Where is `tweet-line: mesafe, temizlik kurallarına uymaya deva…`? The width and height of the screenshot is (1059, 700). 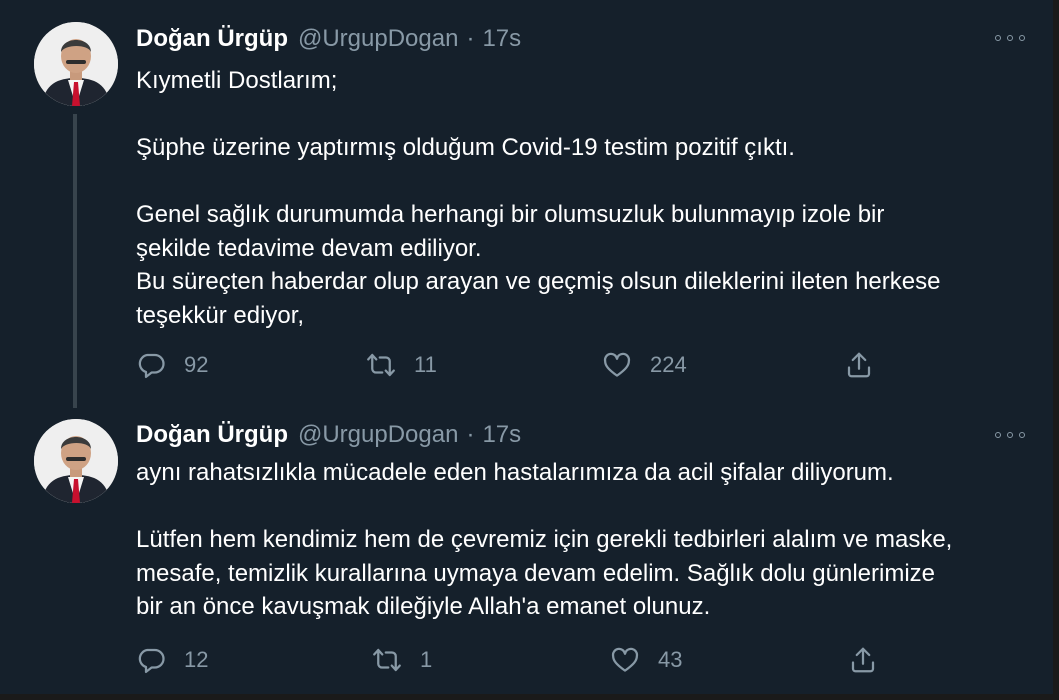
tweet-line: mesafe, temizlik kurallarına uymaya deva… is located at coordinates (536, 573).